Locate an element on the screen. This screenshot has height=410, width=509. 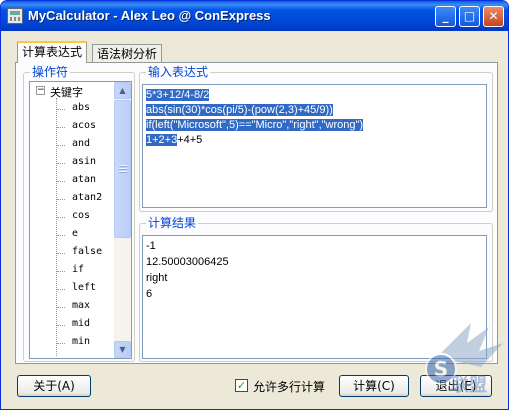
watermark-badge: S is located at coordinates (441, 369).